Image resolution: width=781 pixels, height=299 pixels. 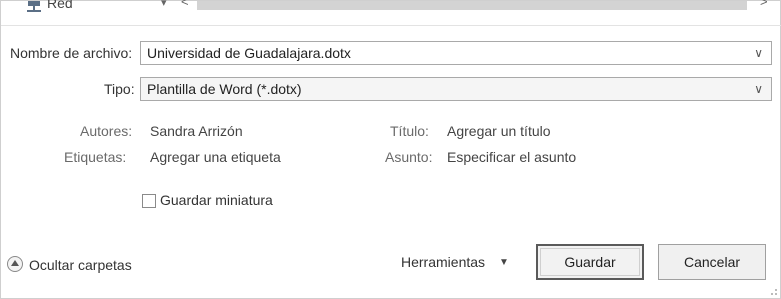 I want to click on title-label: Título:, so click(x=409, y=131).